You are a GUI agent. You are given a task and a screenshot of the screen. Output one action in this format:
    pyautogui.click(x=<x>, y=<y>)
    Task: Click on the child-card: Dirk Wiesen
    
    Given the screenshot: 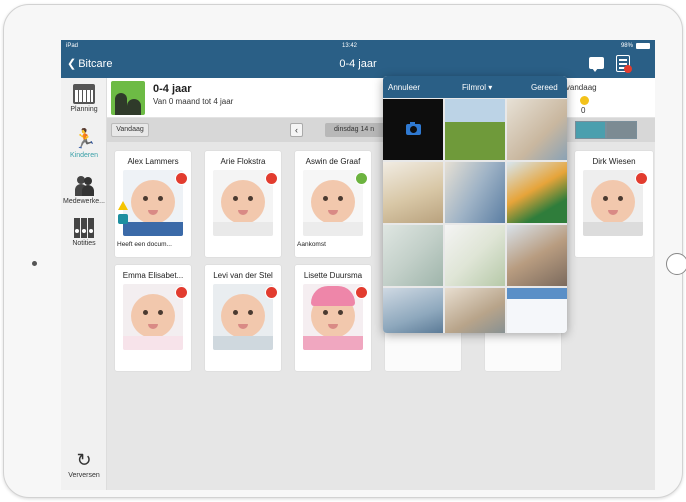 What is the action you would take?
    pyautogui.click(x=614, y=204)
    